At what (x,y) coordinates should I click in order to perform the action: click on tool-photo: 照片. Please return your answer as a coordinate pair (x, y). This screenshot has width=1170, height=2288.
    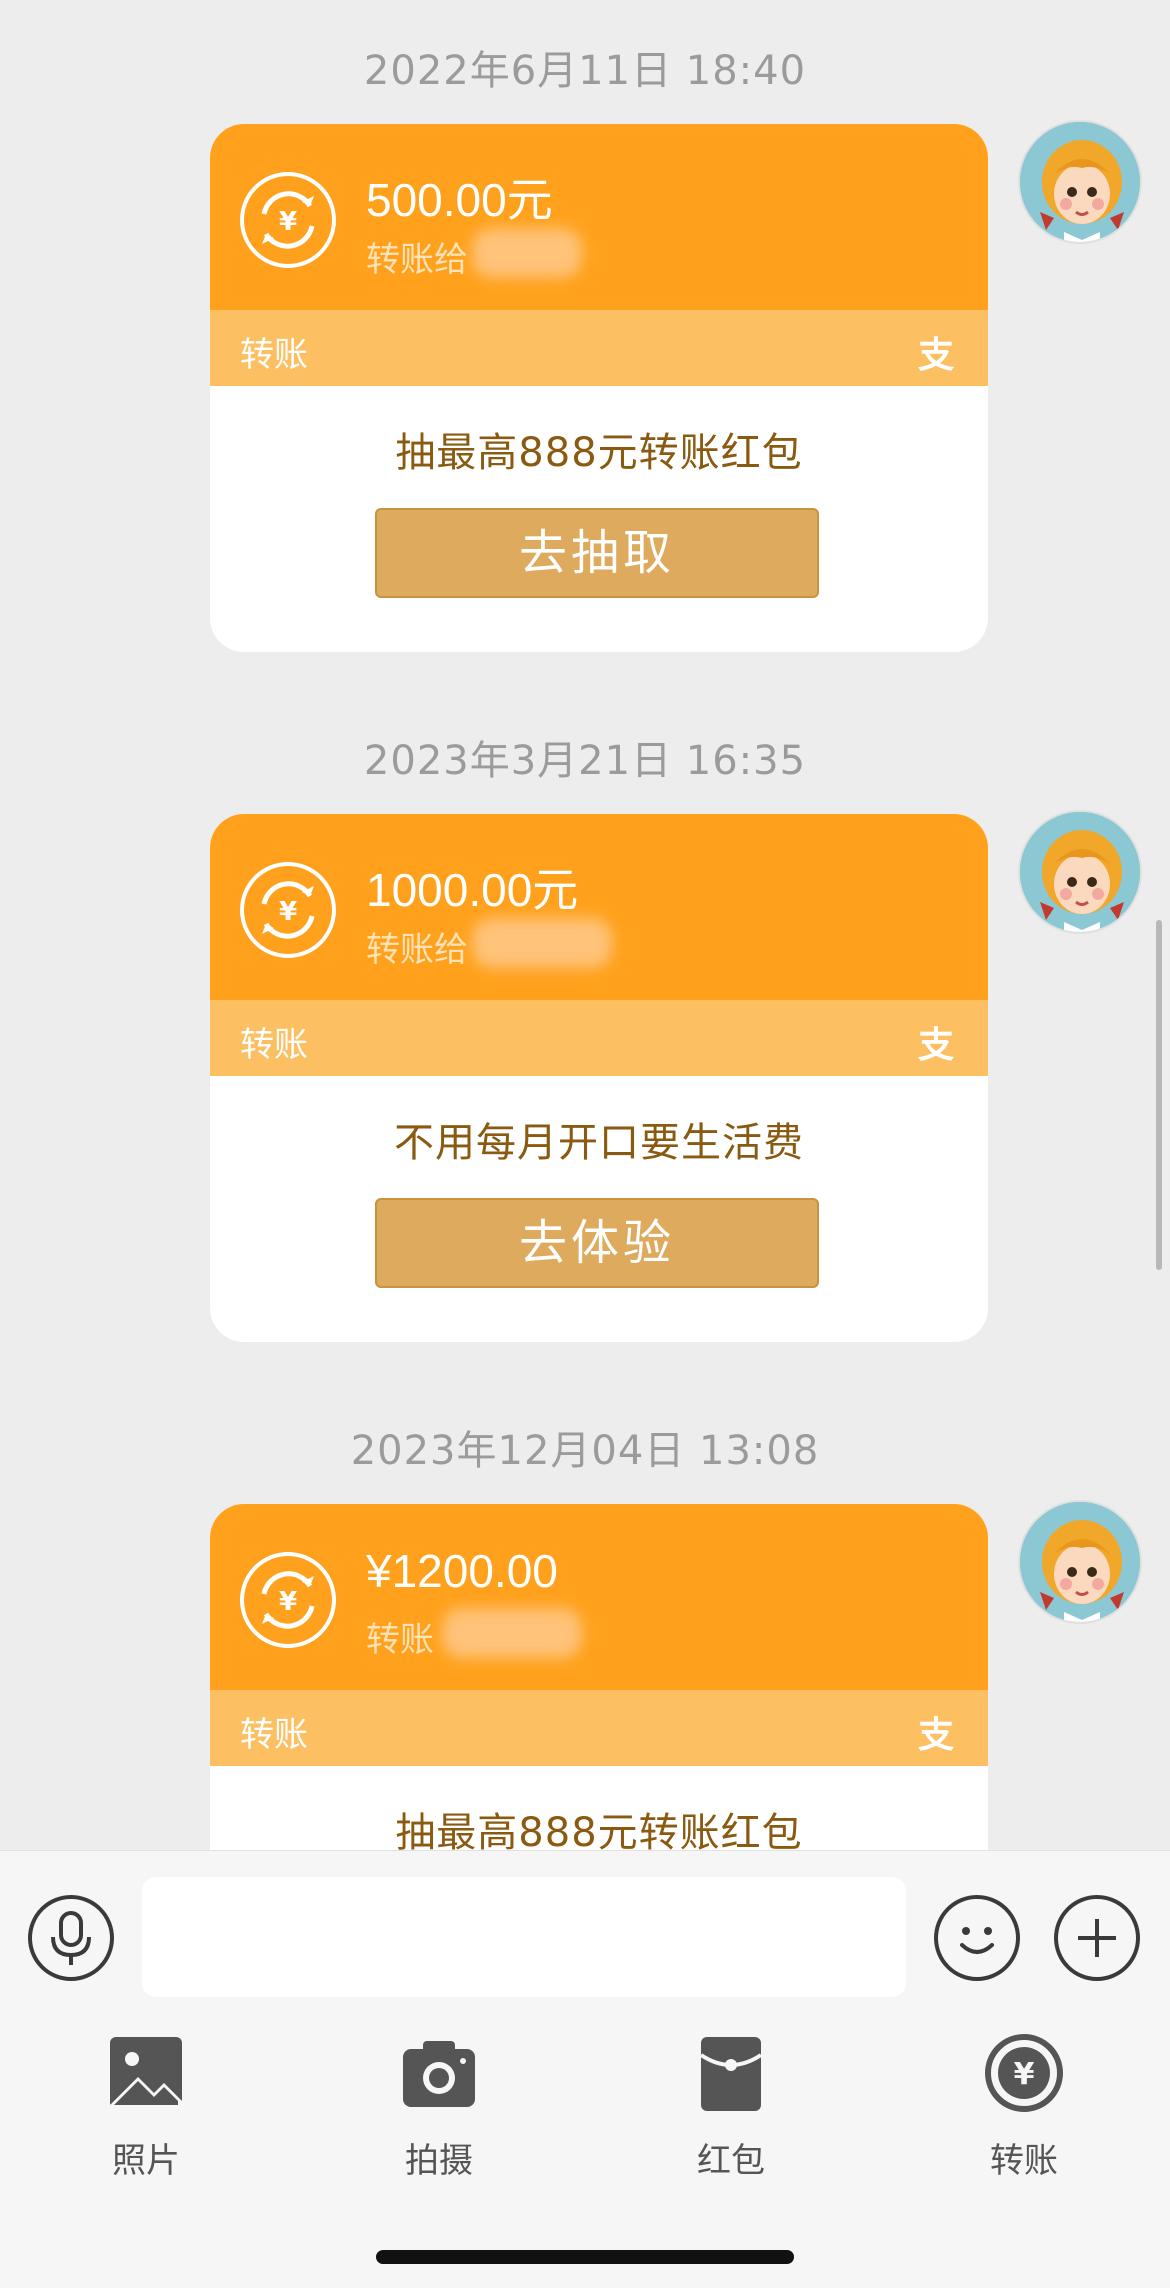
    Looking at the image, I should click on (146, 2106).